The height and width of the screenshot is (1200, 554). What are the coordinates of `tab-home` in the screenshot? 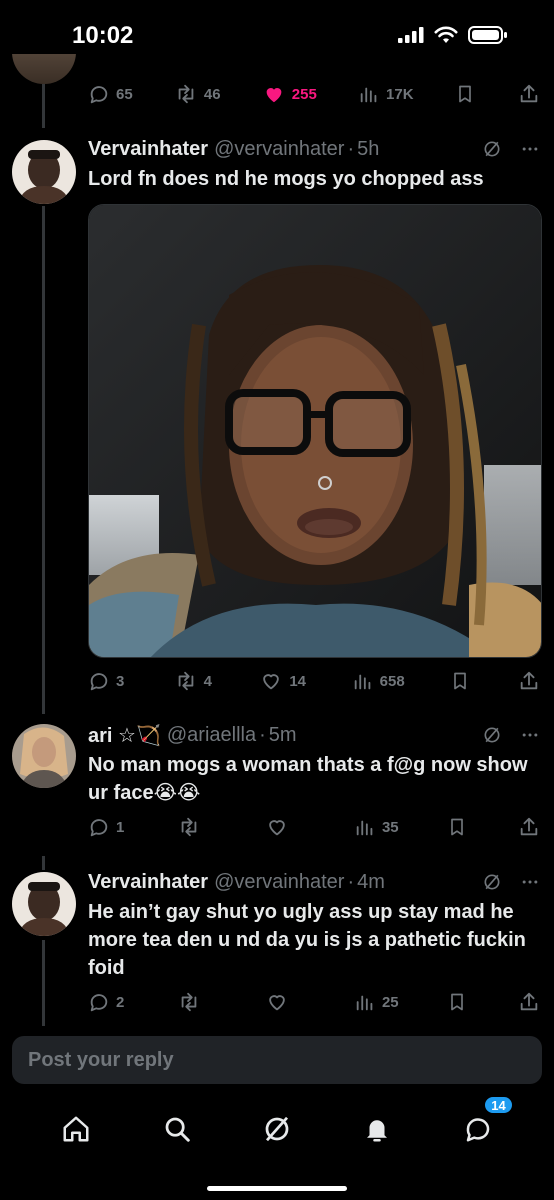 It's located at (76, 1129).